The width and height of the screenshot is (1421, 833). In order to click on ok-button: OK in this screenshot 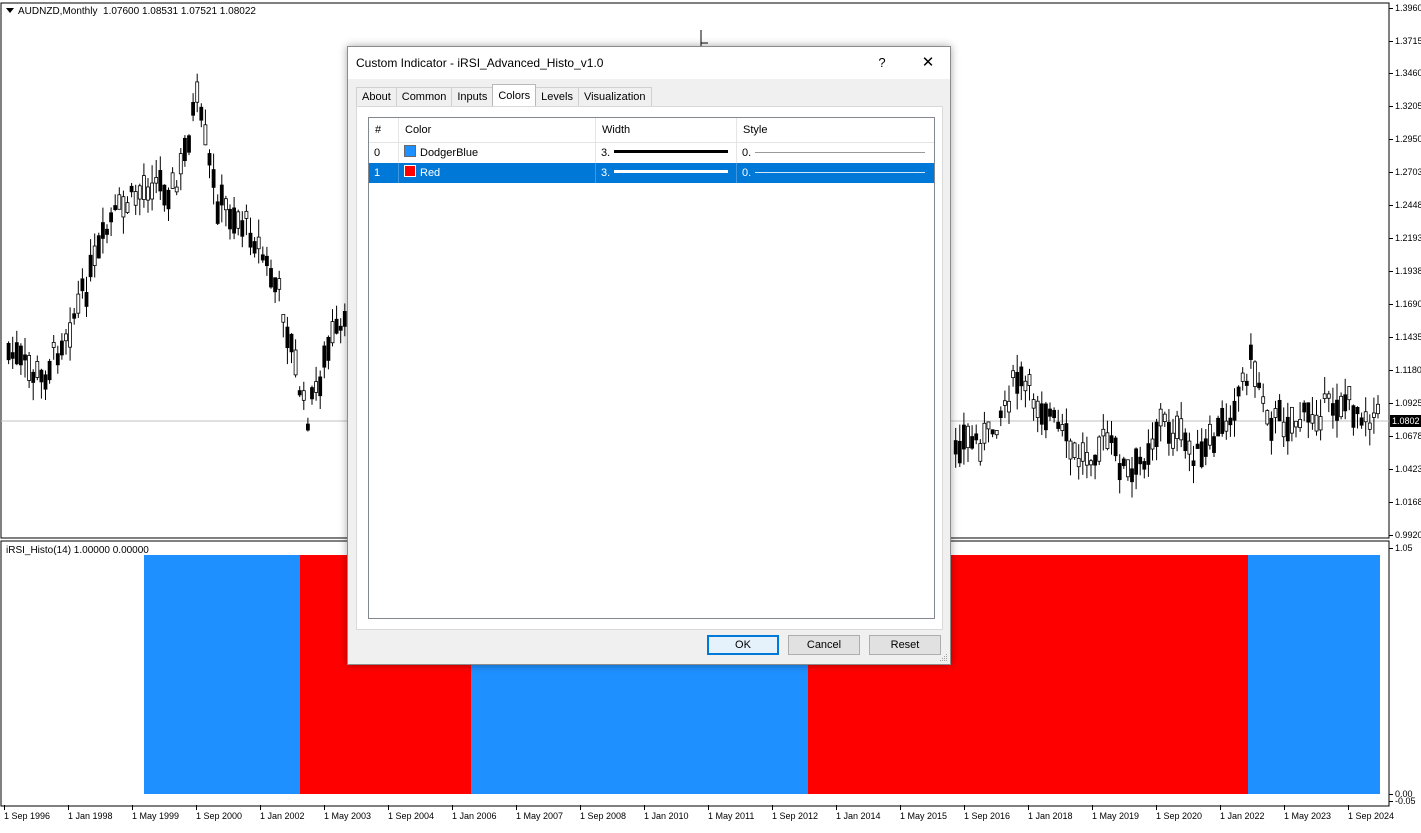, I will do `click(743, 645)`.